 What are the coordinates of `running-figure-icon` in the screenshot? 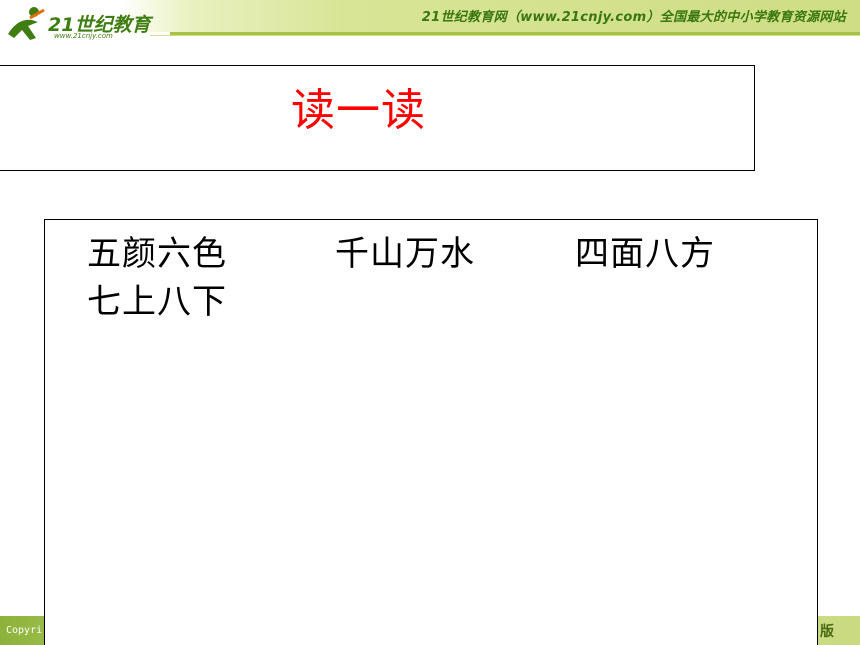 It's located at (26, 23).